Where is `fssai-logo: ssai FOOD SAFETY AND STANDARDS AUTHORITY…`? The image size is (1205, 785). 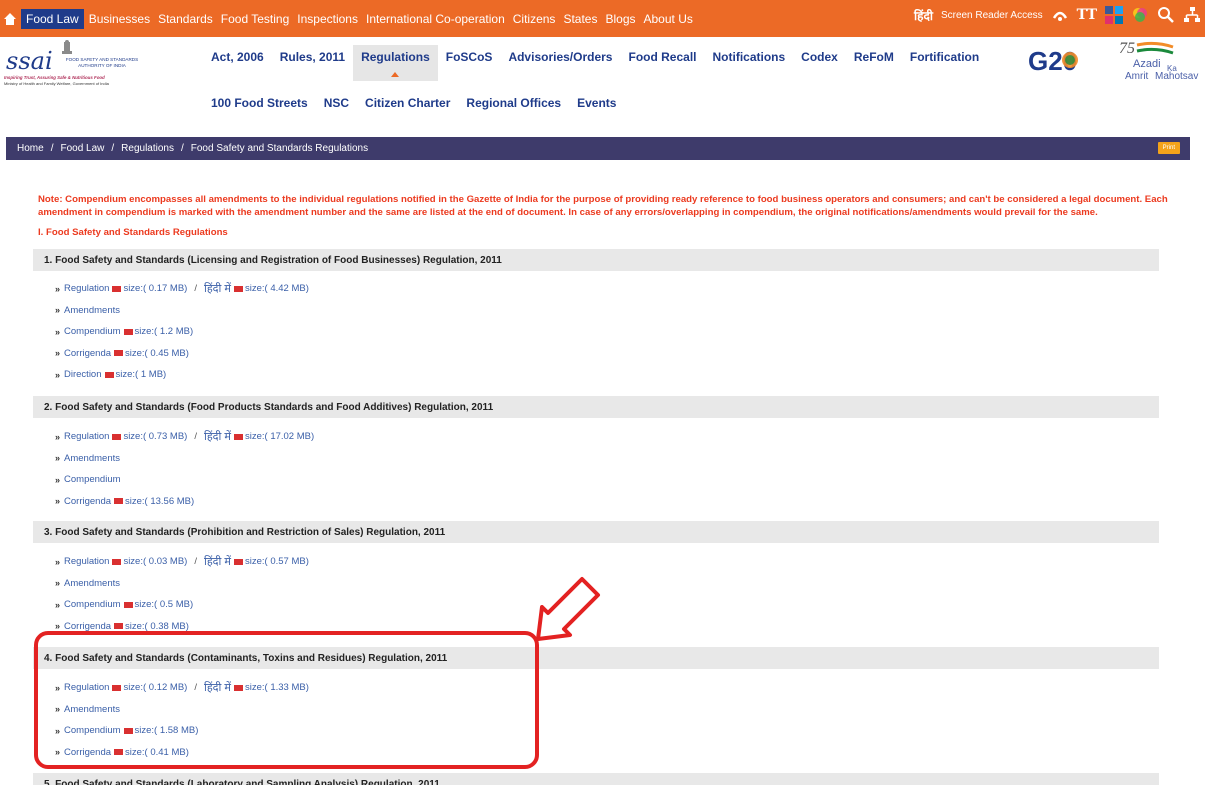
fssai-logo: ssai FOOD SAFETY AND STANDARDS AUTHORITY… is located at coordinates (96, 66).